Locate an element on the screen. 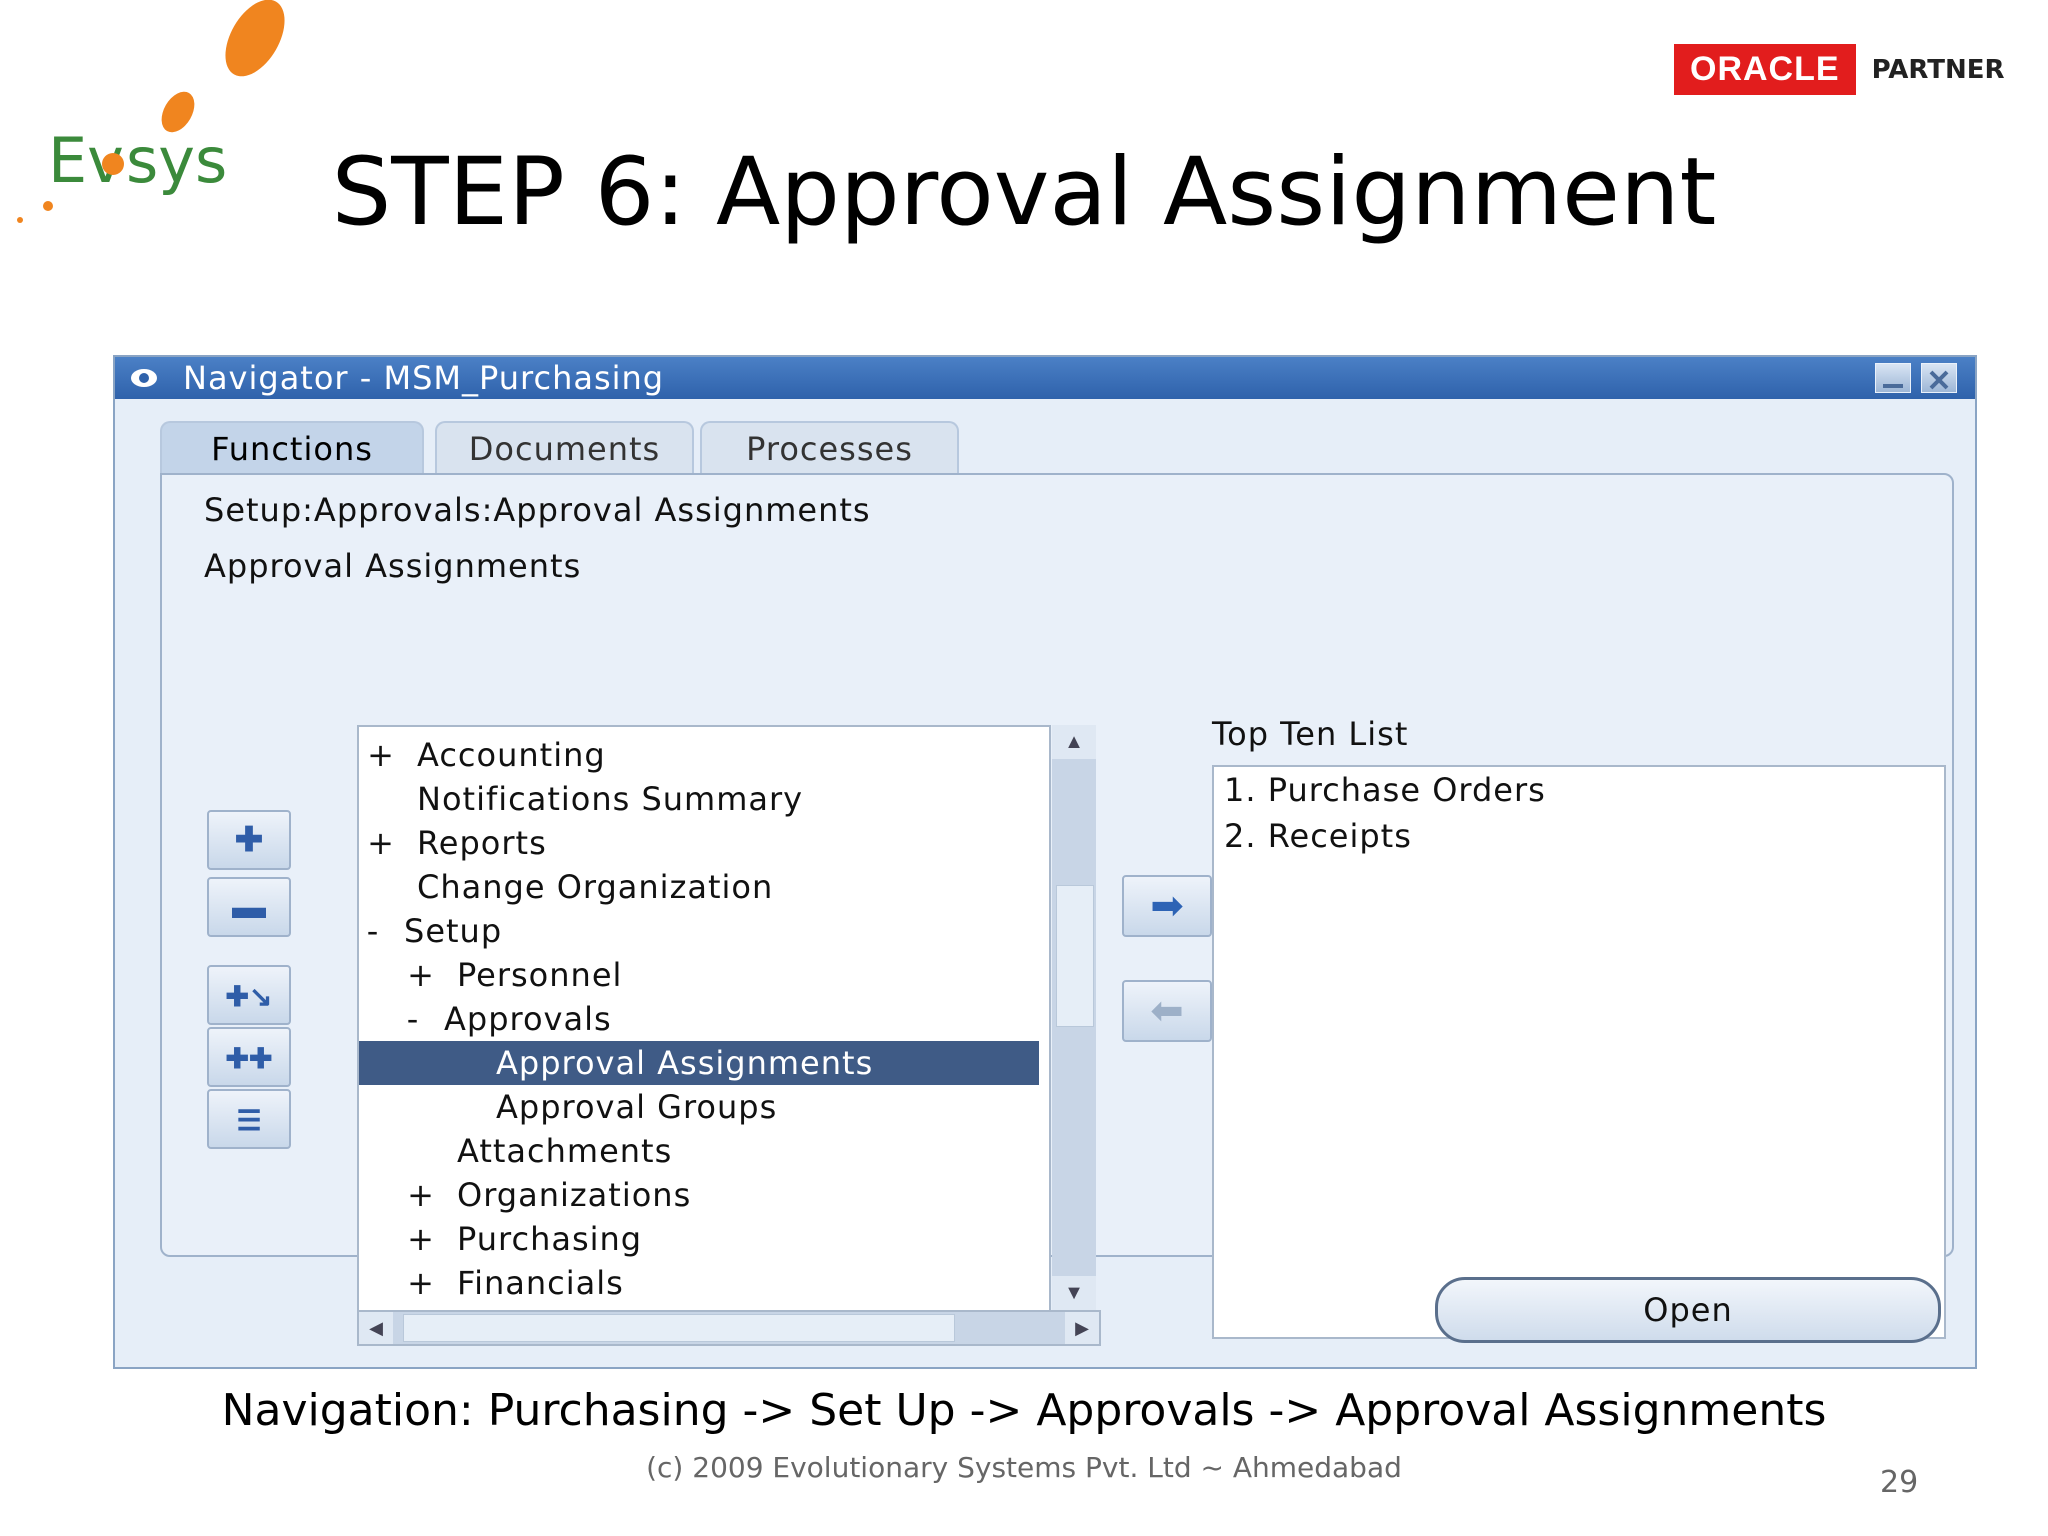  tree-item-setup: - Setup is located at coordinates (699, 931).